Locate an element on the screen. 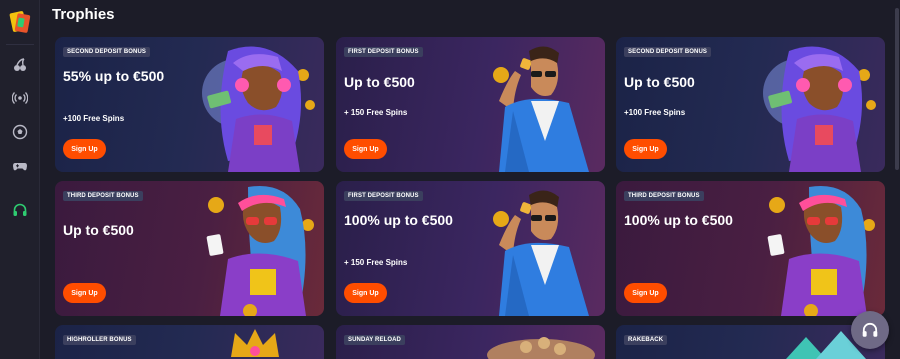 Image resolution: width=900 pixels, height=359 pixels. gamepad-icon is located at coordinates (20, 166).